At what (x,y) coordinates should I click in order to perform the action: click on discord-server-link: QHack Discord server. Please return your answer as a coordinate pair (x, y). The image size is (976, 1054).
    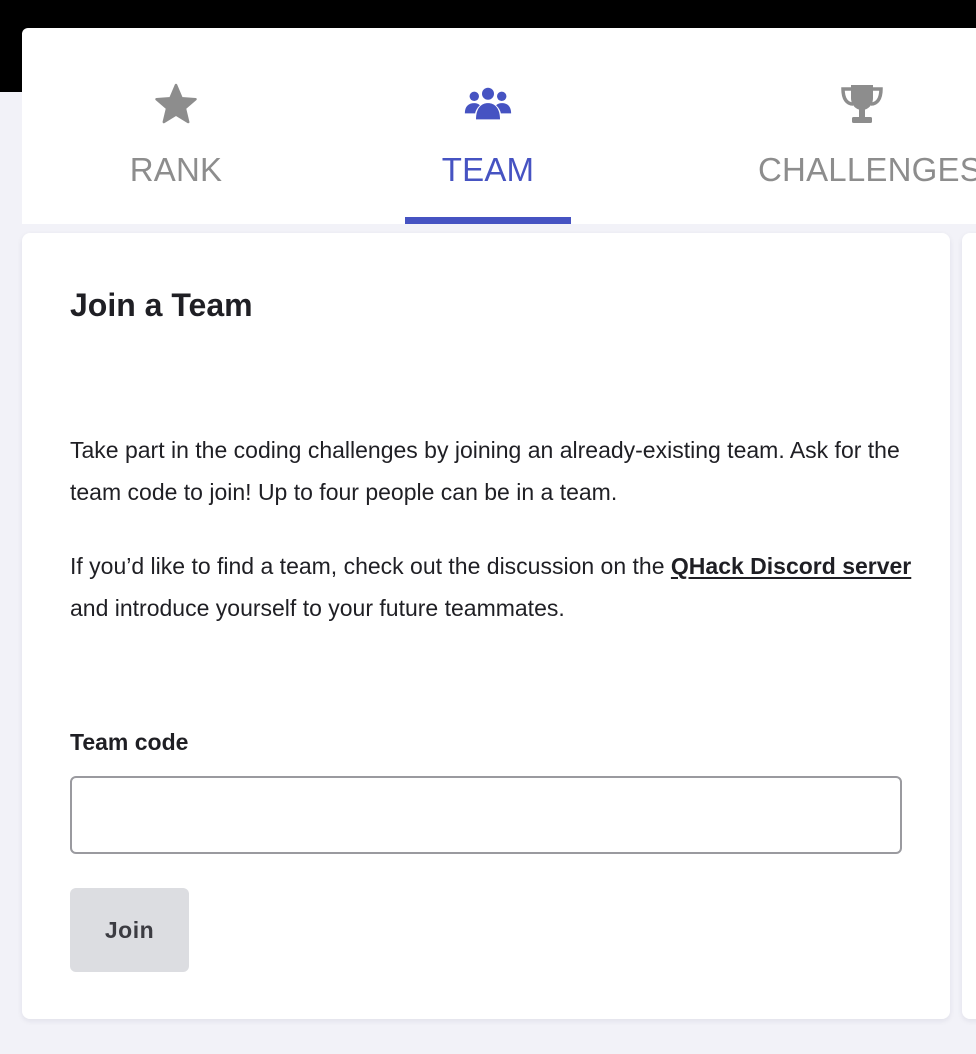
    Looking at the image, I should click on (791, 566).